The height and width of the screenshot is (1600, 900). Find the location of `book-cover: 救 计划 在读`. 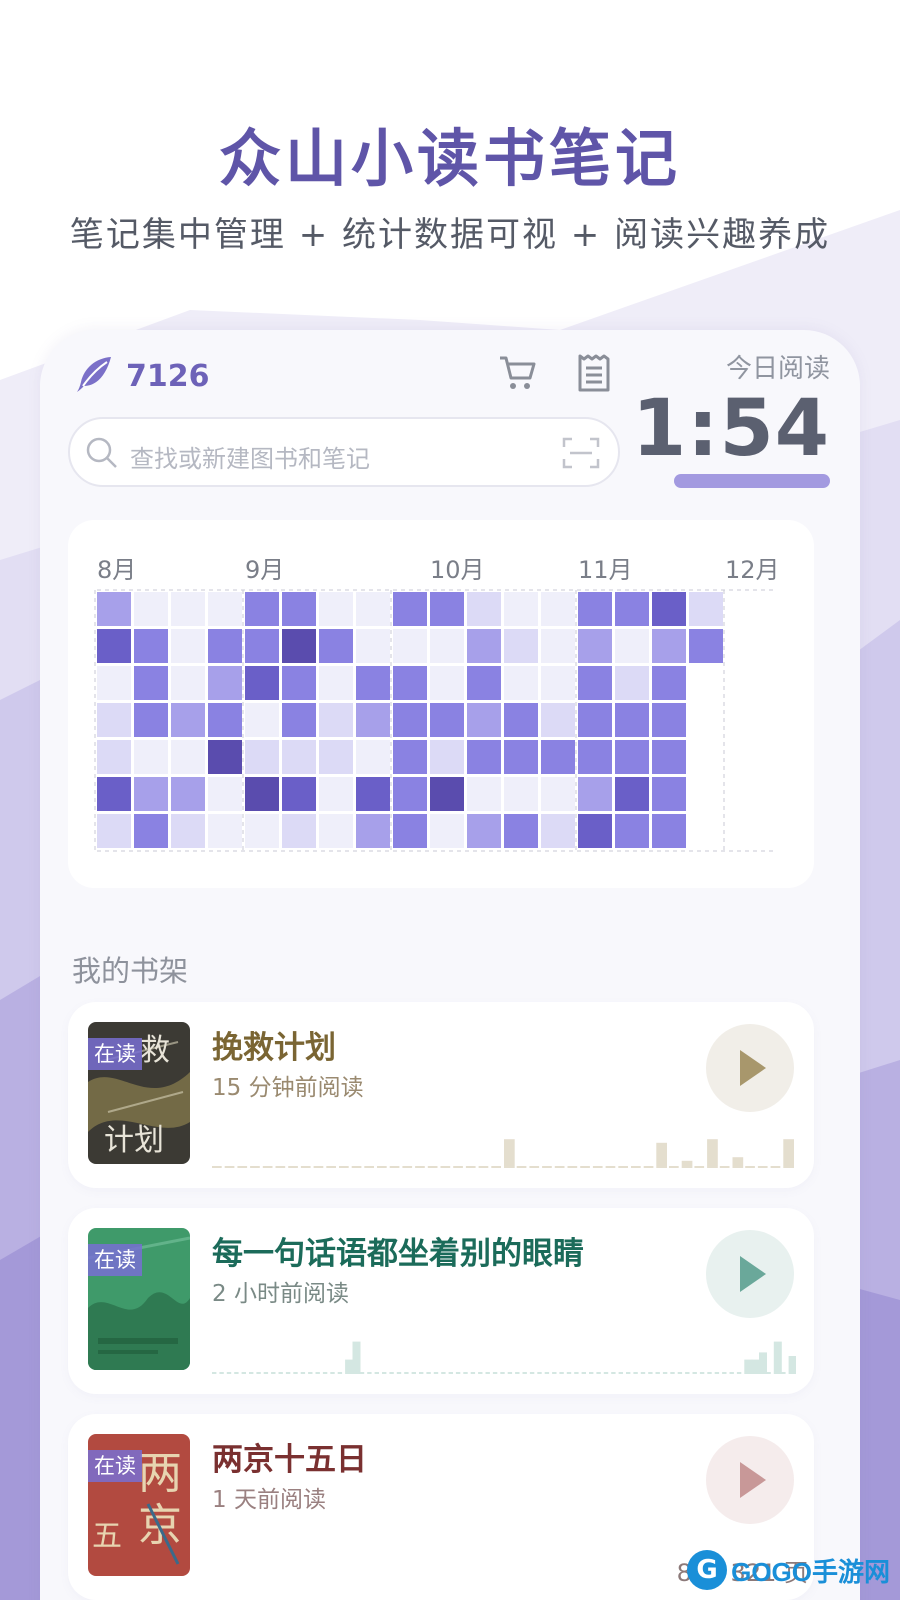

book-cover: 救 计划 在读 is located at coordinates (139, 1093).